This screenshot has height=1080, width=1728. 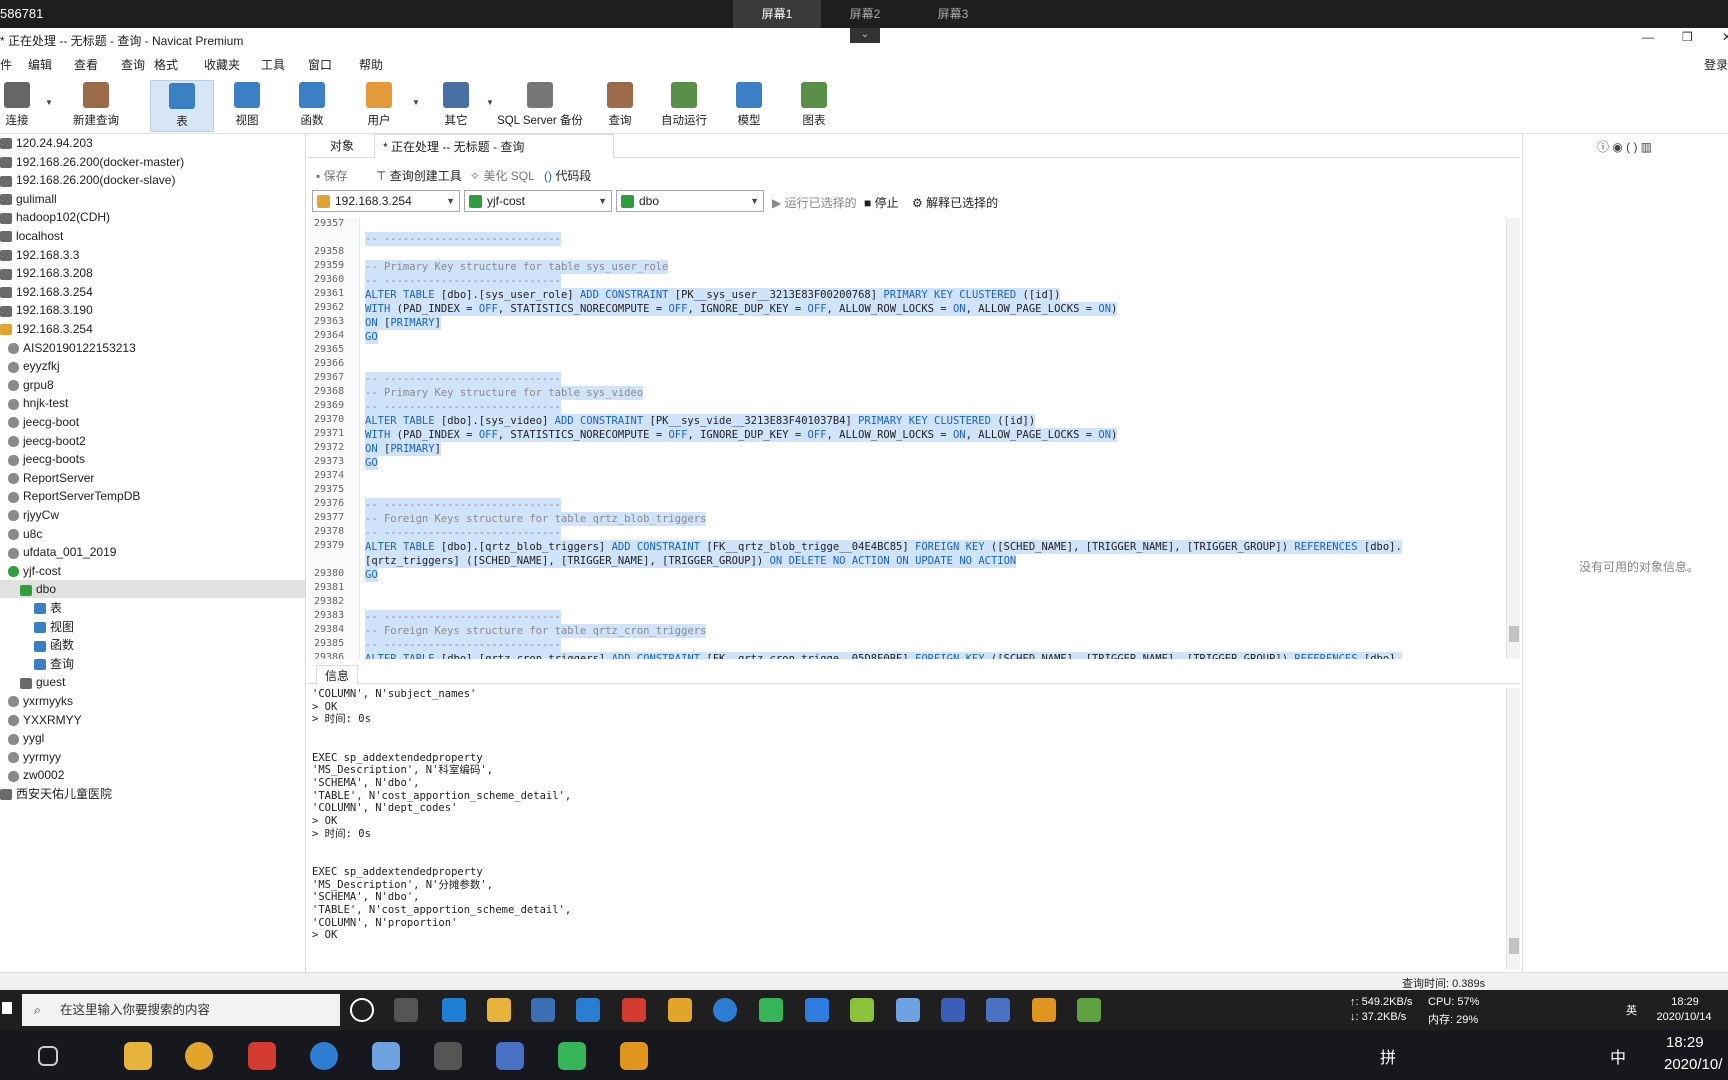 I want to click on tree-node: guest, so click(x=42, y=682).